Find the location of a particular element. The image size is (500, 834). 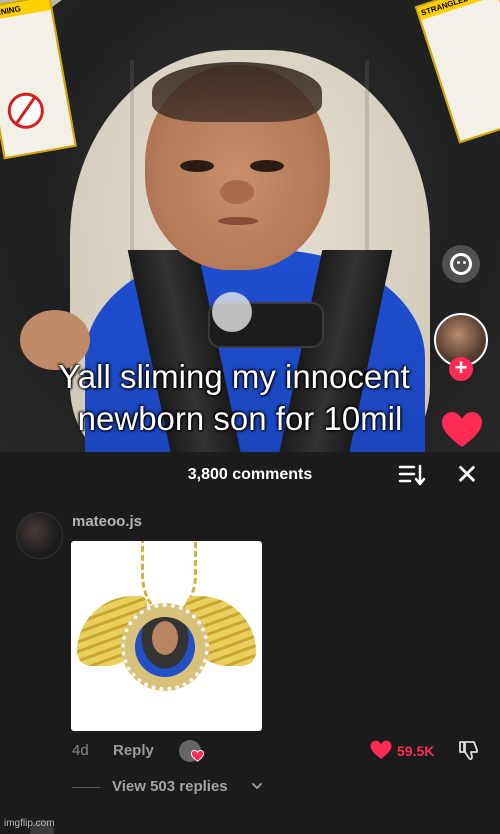

watermark: imgflip.com is located at coordinates (29, 823).